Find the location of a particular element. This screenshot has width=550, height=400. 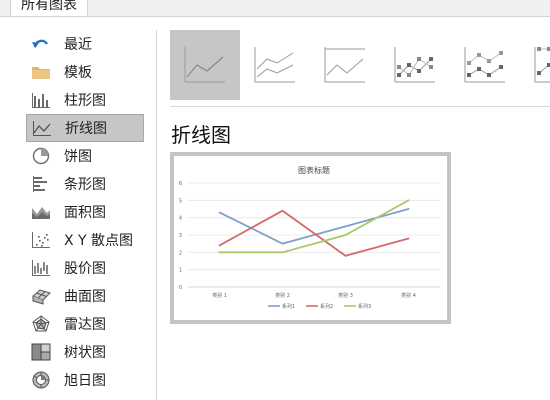

chart-title: 图表标题 is located at coordinates (314, 170).